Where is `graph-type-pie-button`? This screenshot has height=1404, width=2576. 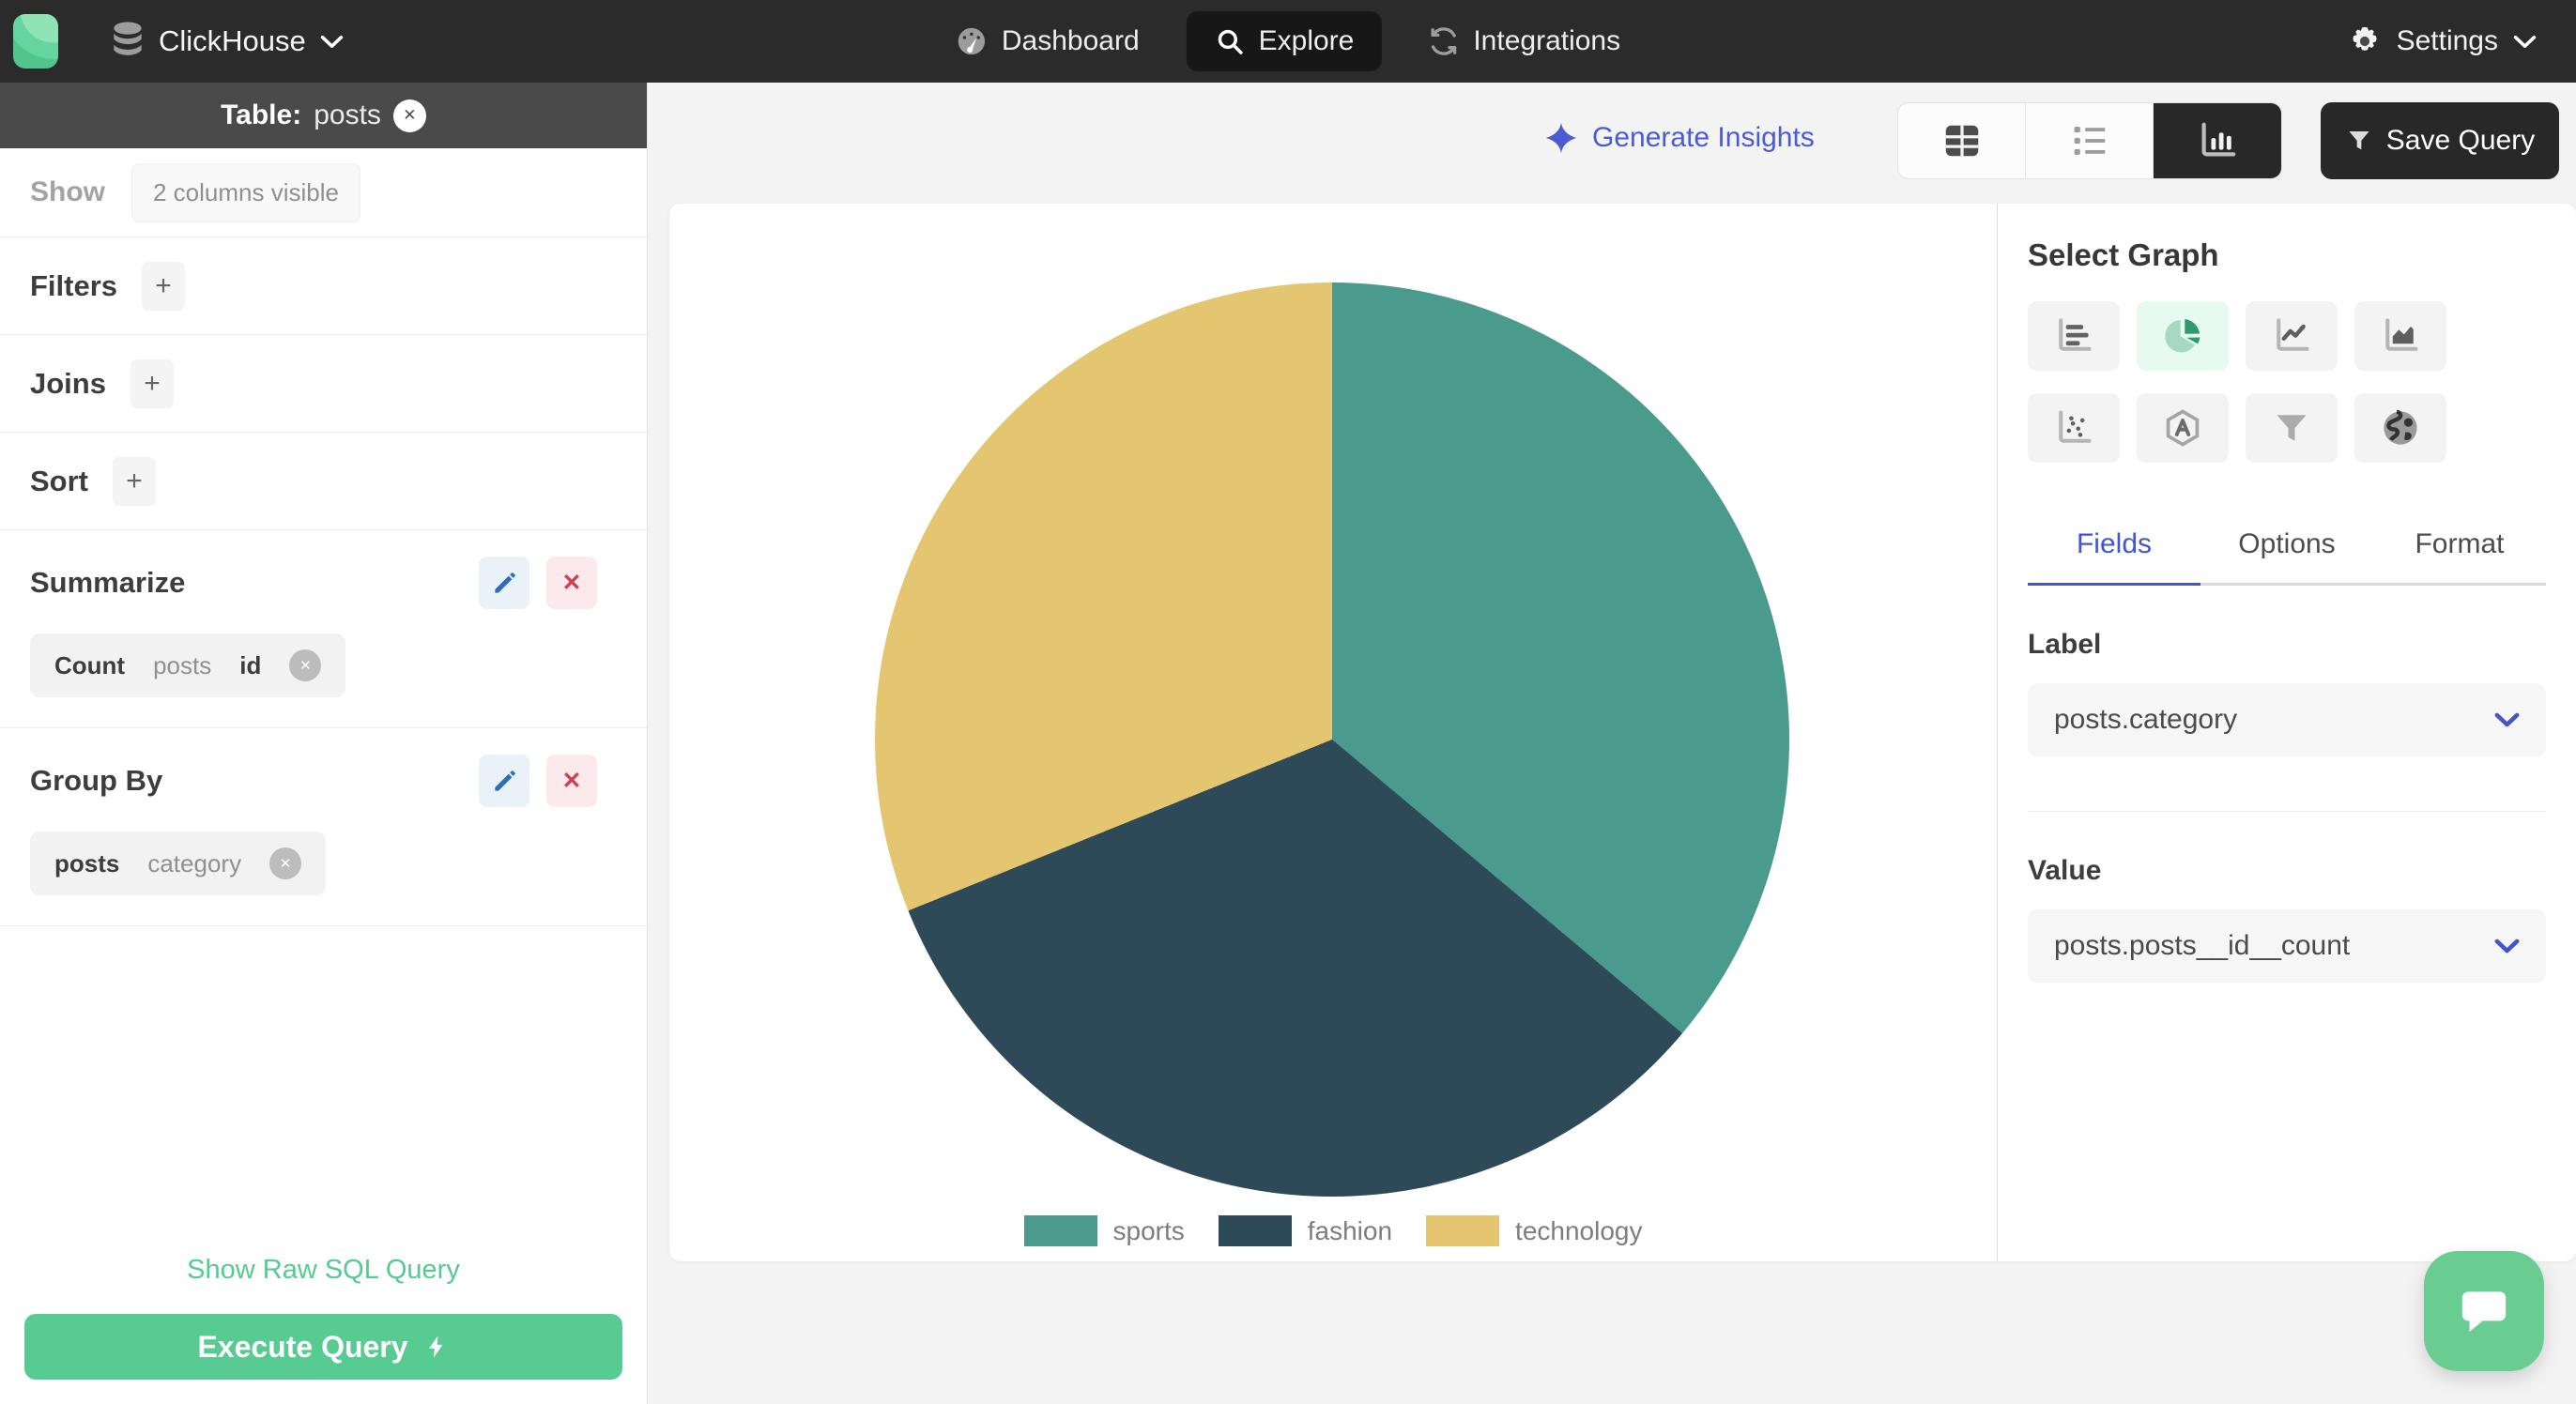 graph-type-pie-button is located at coordinates (2183, 336).